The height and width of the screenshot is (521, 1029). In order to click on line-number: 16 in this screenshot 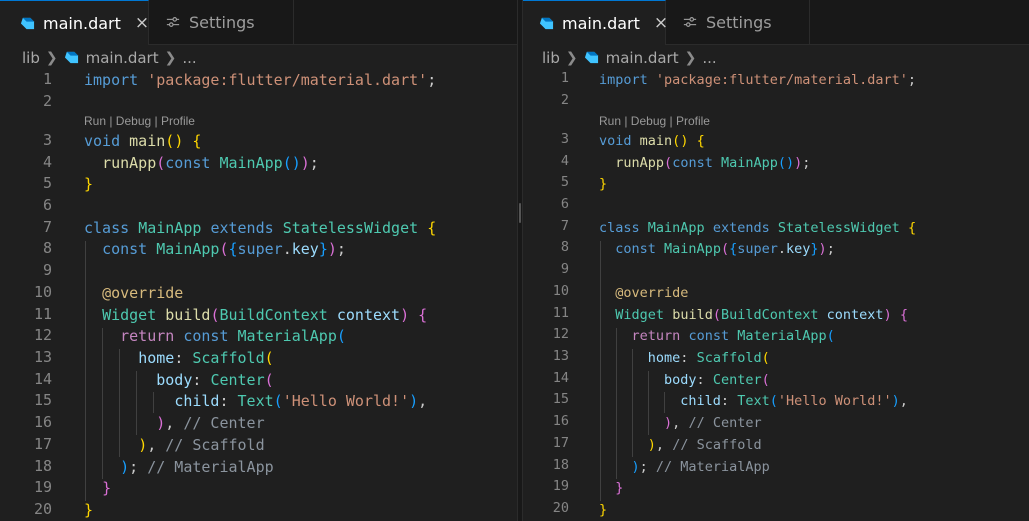, I will do `click(42, 422)`.